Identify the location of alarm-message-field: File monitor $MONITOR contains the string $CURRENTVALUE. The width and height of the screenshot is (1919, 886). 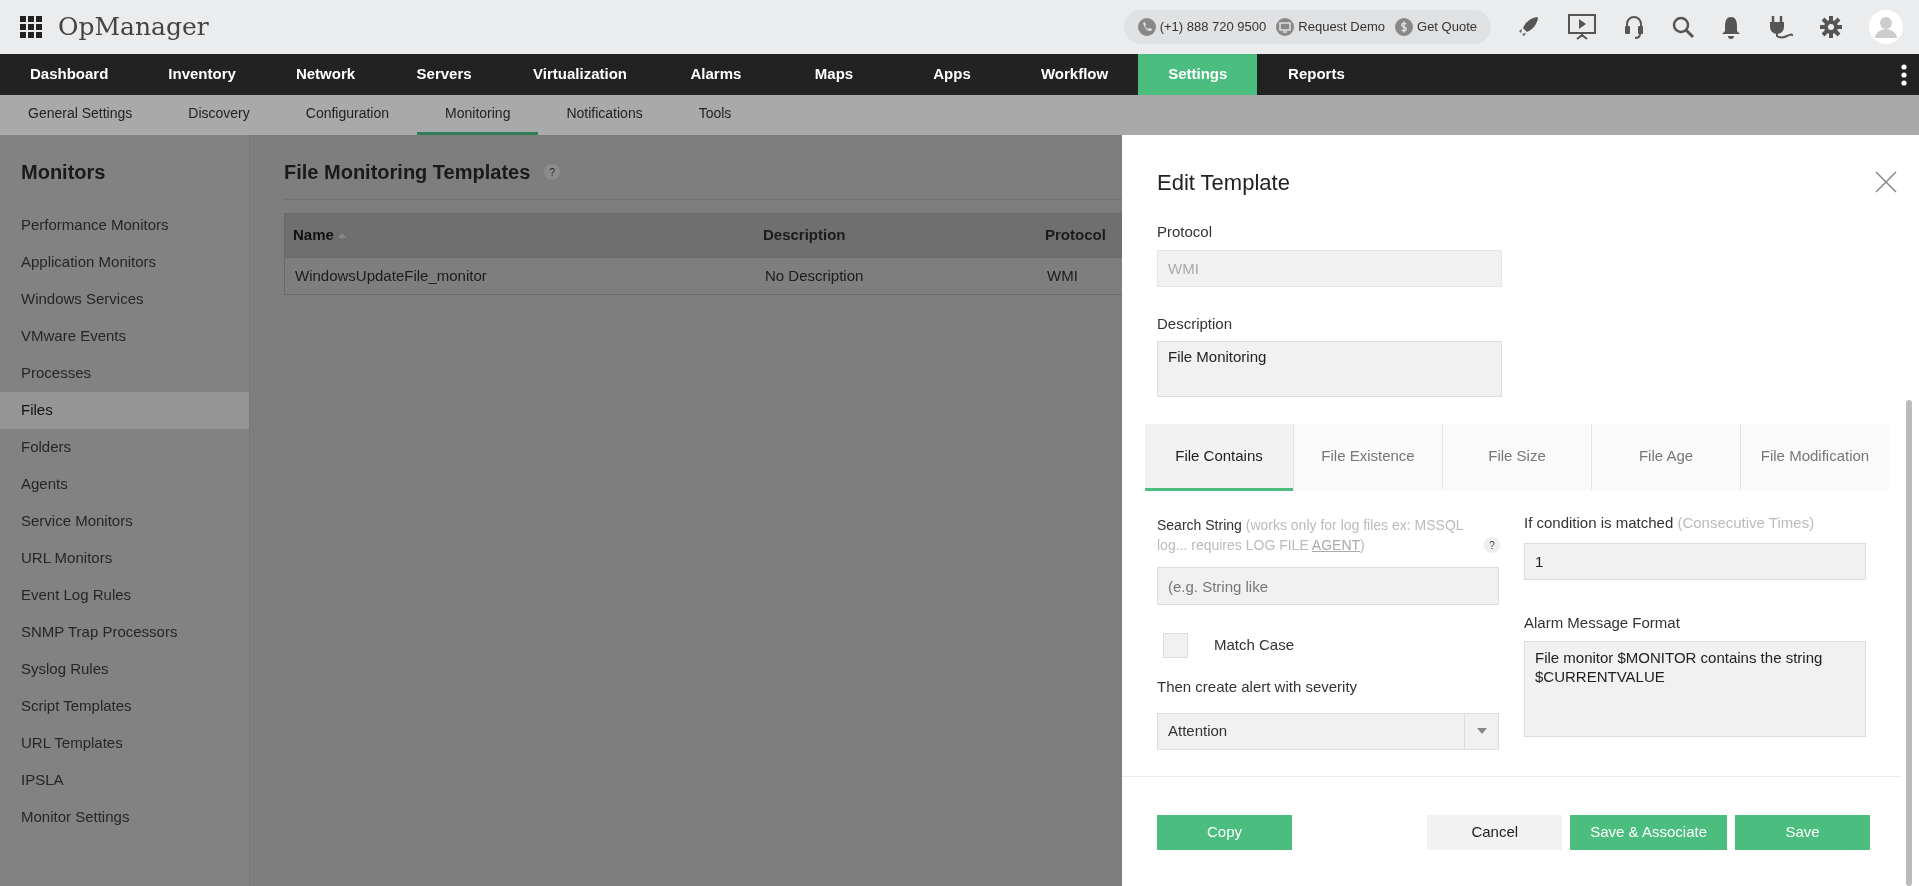
(1695, 688).